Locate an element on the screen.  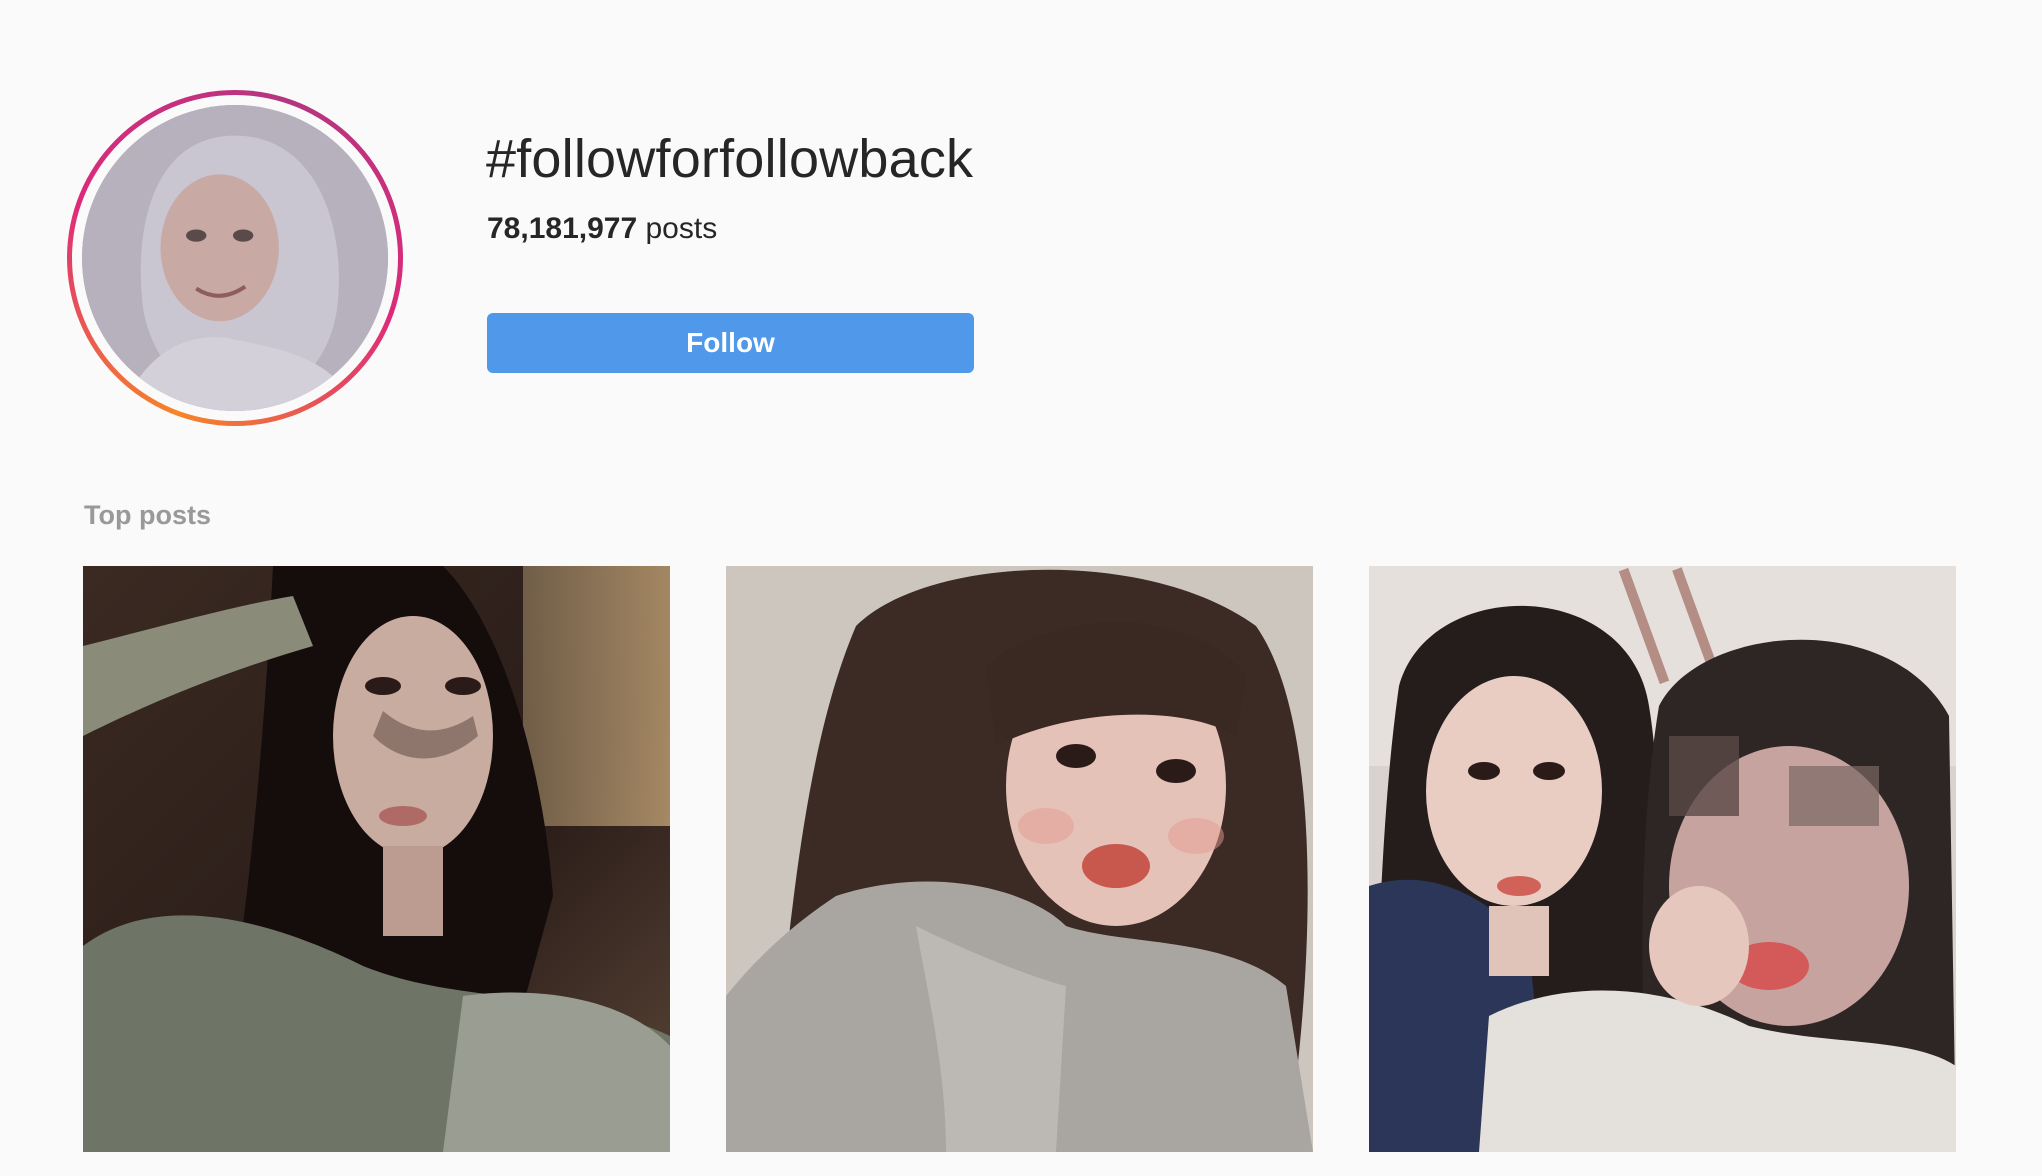
hashtag-avatar is located at coordinates (235, 258).